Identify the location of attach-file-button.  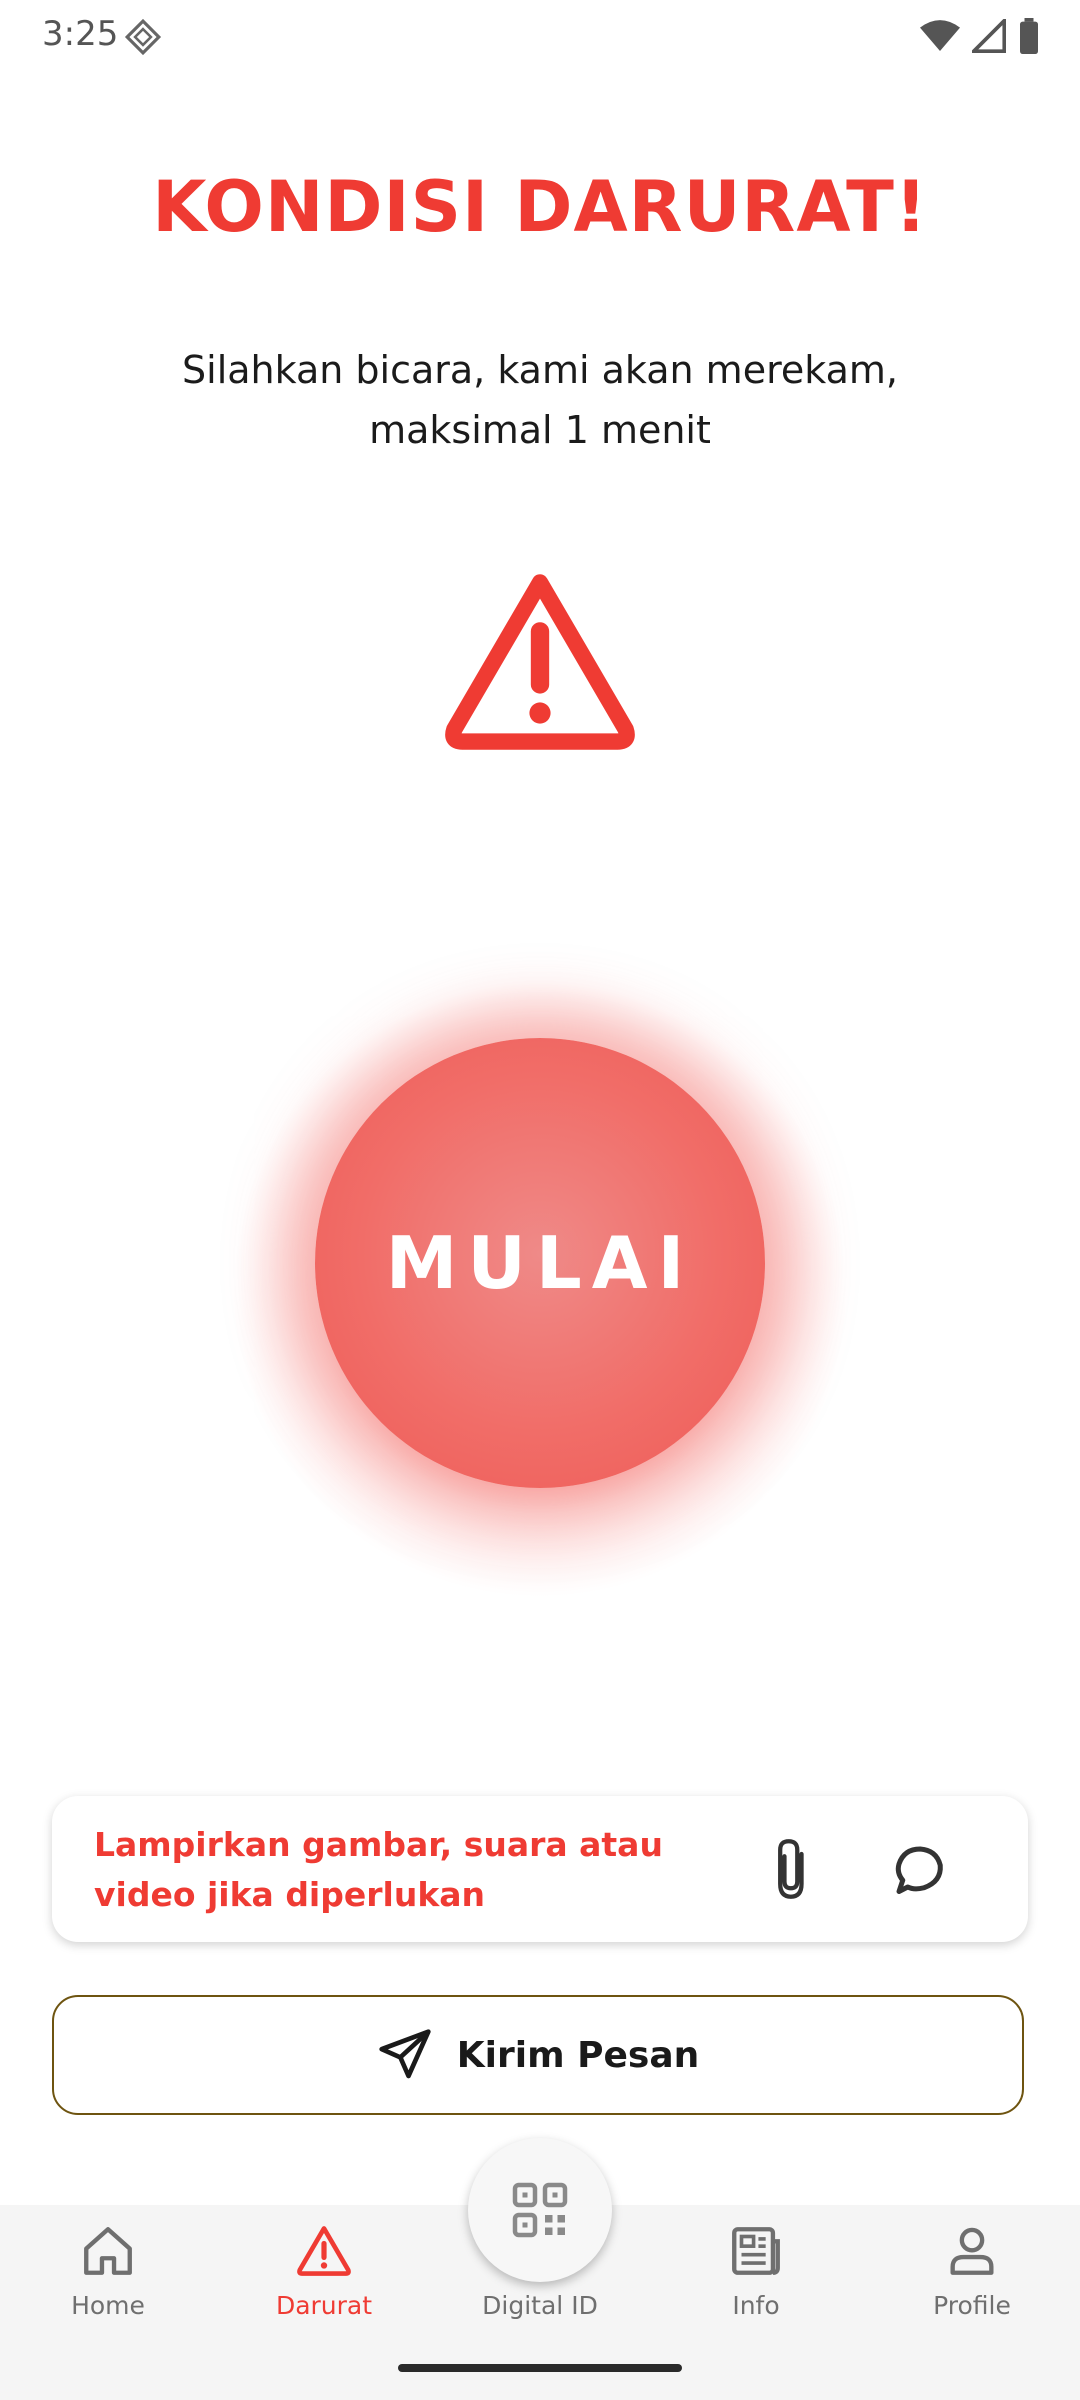
(793, 1869).